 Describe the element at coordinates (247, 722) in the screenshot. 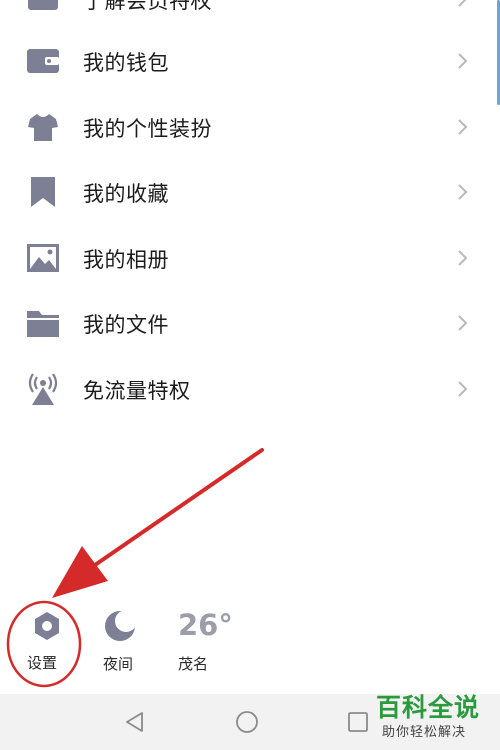

I see `home-icon` at that location.